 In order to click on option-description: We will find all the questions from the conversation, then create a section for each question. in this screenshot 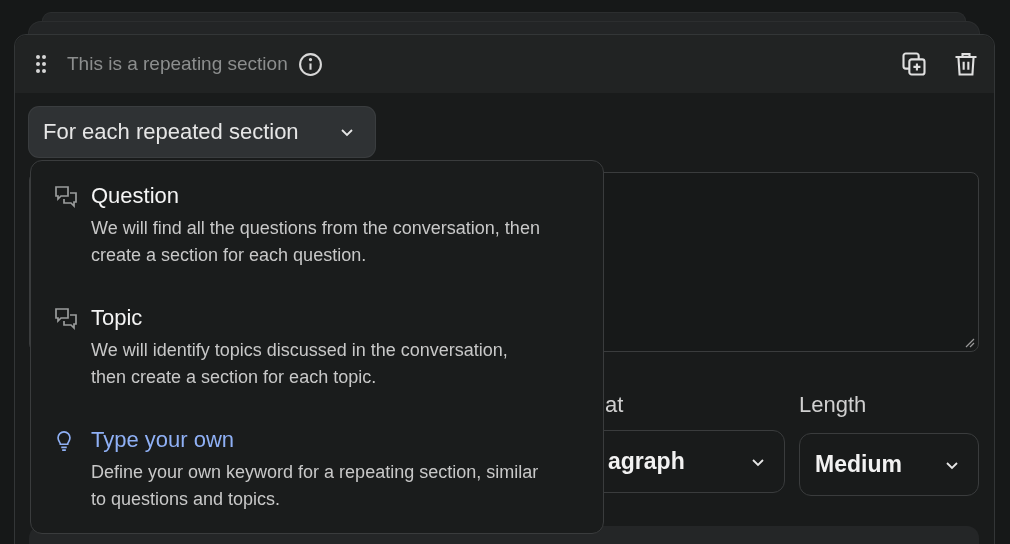, I will do `click(316, 242)`.